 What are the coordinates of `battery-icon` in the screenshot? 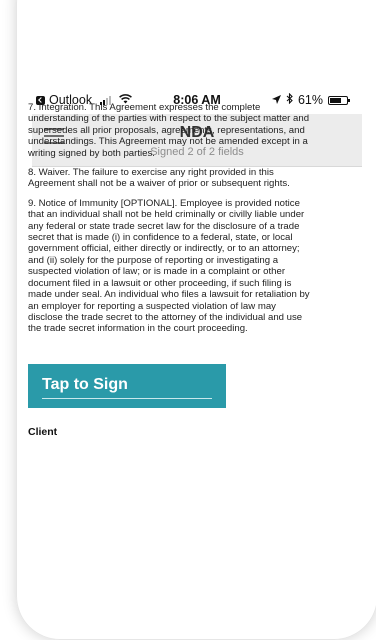 It's located at (339, 100).